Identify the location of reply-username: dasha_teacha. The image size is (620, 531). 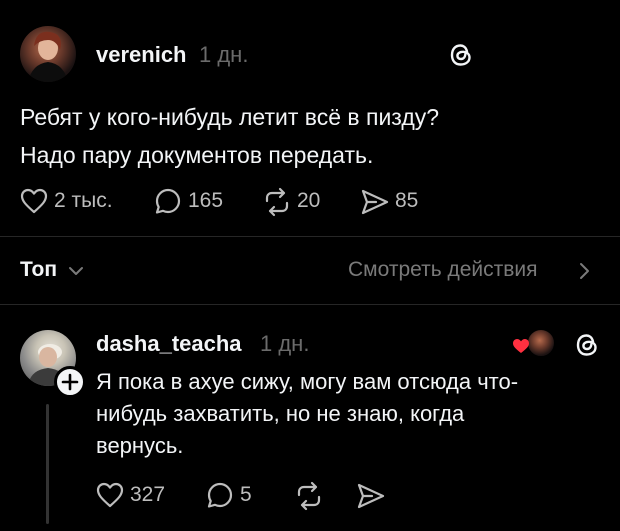
(169, 344).